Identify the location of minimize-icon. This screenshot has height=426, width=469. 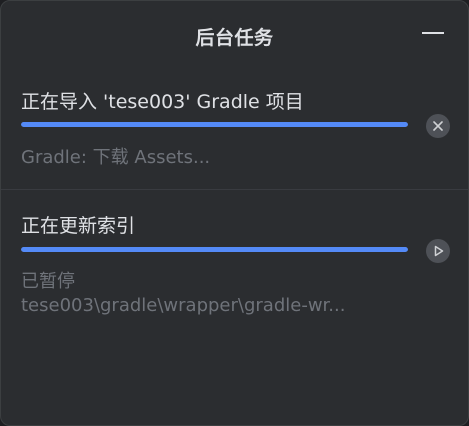
(433, 33).